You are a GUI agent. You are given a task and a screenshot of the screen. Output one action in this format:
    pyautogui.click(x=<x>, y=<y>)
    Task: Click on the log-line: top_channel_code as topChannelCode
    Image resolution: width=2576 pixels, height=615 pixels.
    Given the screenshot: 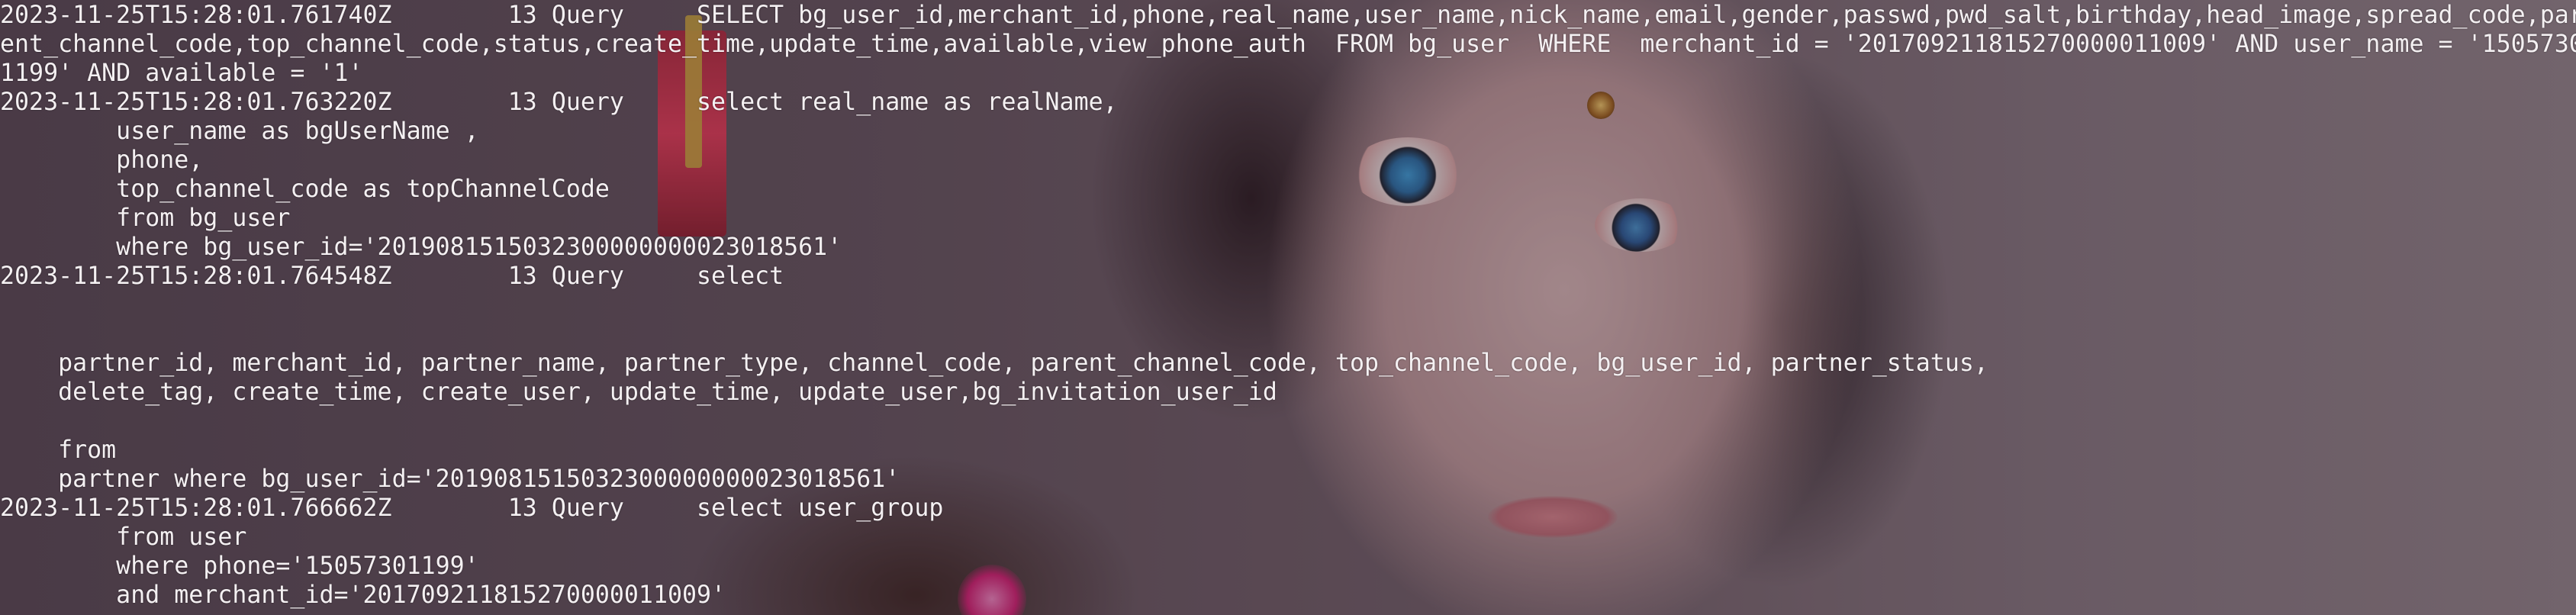 What is the action you would take?
    pyautogui.click(x=305, y=189)
    